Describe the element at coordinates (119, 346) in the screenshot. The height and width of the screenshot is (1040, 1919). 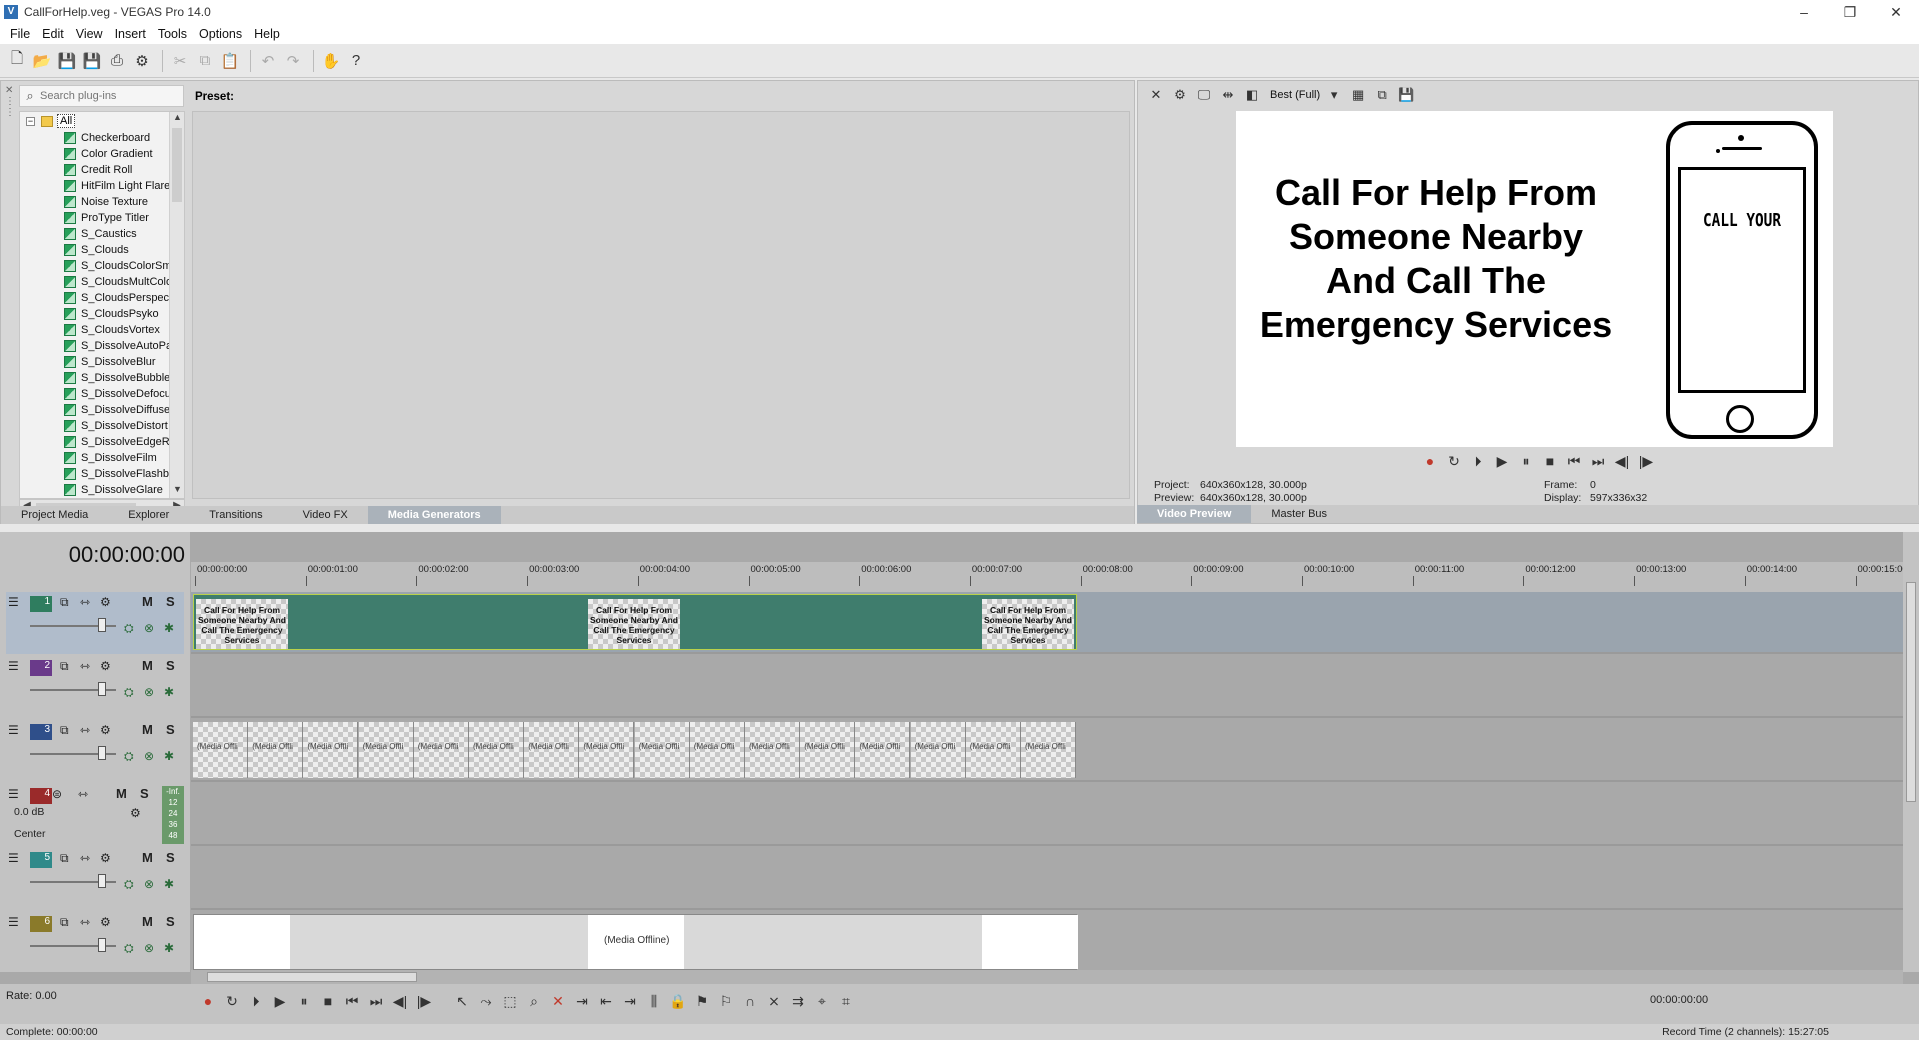
I see `tree-item: S_DissolveAutoPaint` at that location.